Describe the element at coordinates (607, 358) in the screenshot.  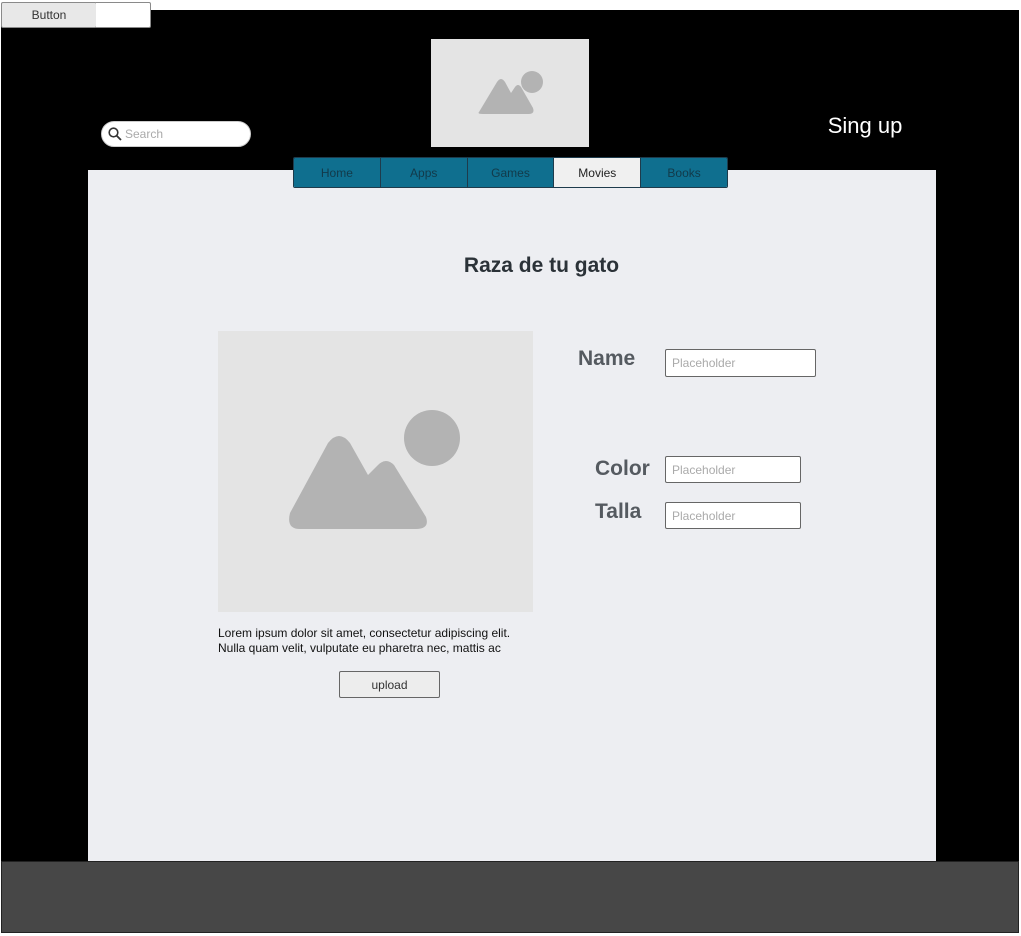
I see `name-label: Name` at that location.